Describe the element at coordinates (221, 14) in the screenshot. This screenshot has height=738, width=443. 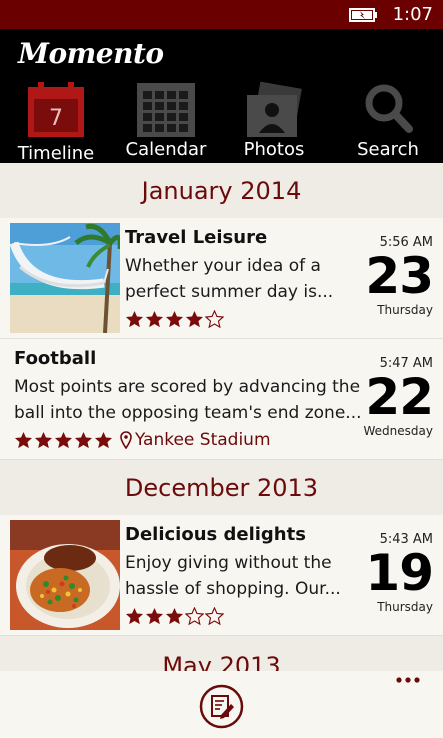
I see `status-bar: 1:07` at that location.